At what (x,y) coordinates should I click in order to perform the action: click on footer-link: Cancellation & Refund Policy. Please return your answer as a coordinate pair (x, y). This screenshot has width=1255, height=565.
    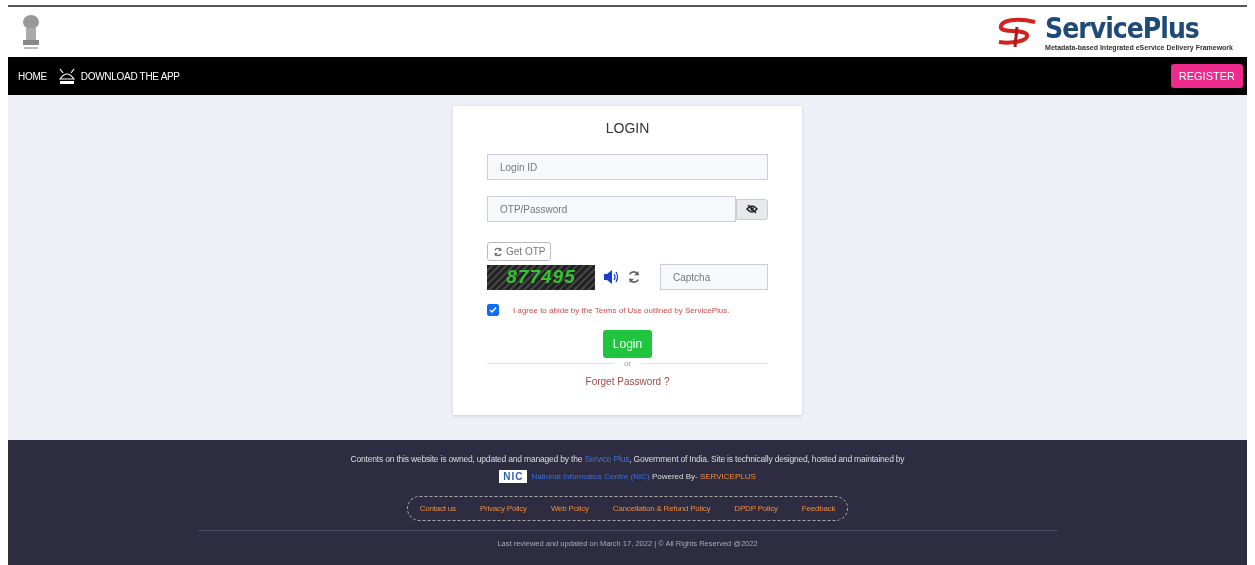
    Looking at the image, I should click on (661, 508).